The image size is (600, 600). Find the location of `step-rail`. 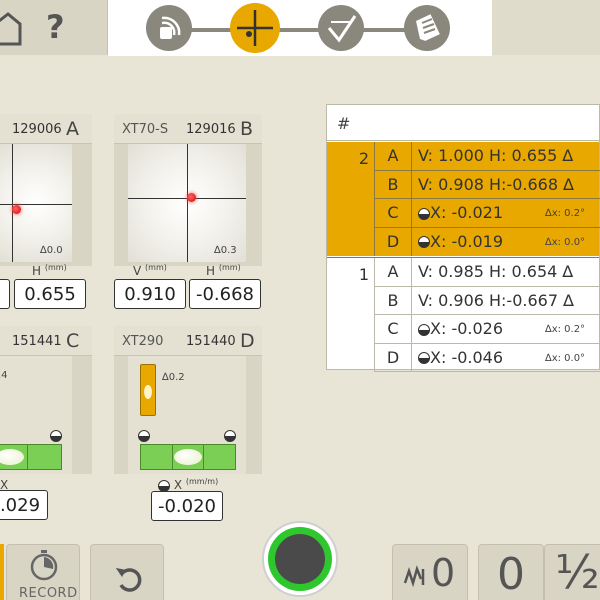

step-rail is located at coordinates (299, 30).